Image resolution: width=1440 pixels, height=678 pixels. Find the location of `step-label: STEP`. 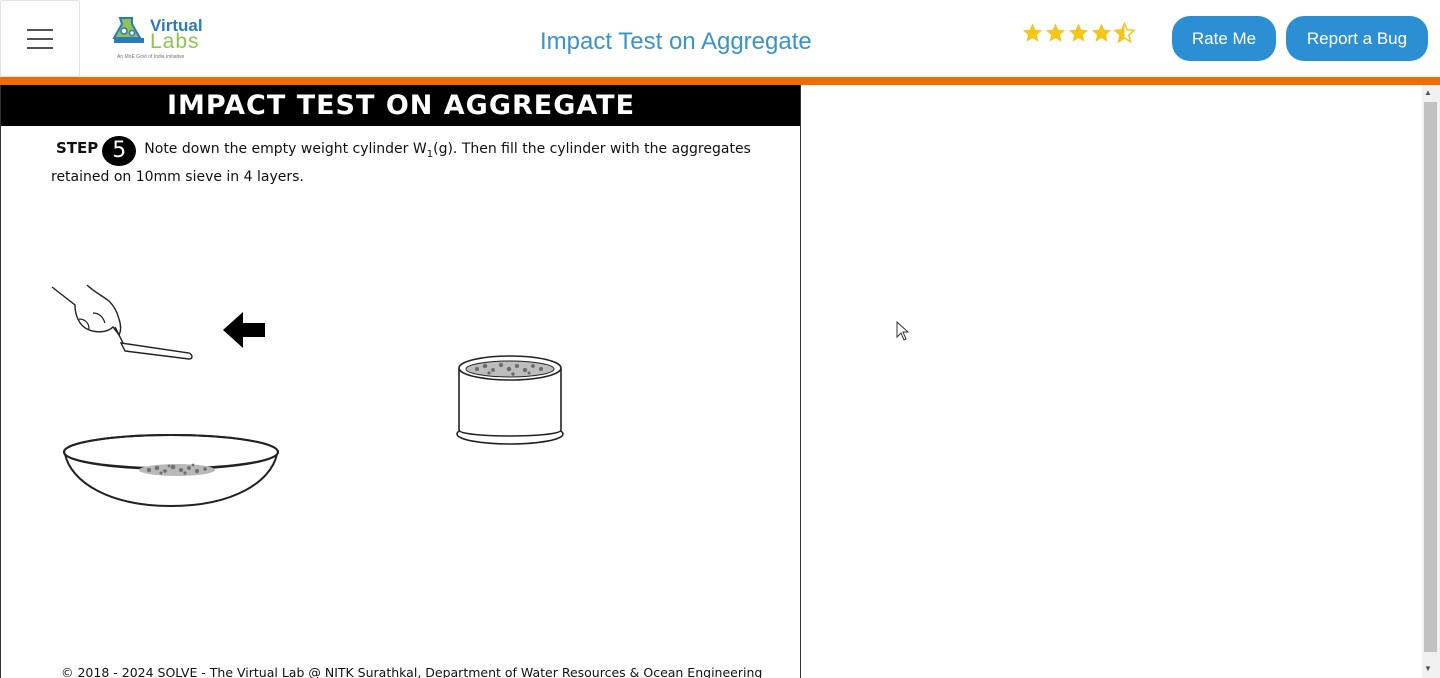

step-label: STEP is located at coordinates (77, 148).